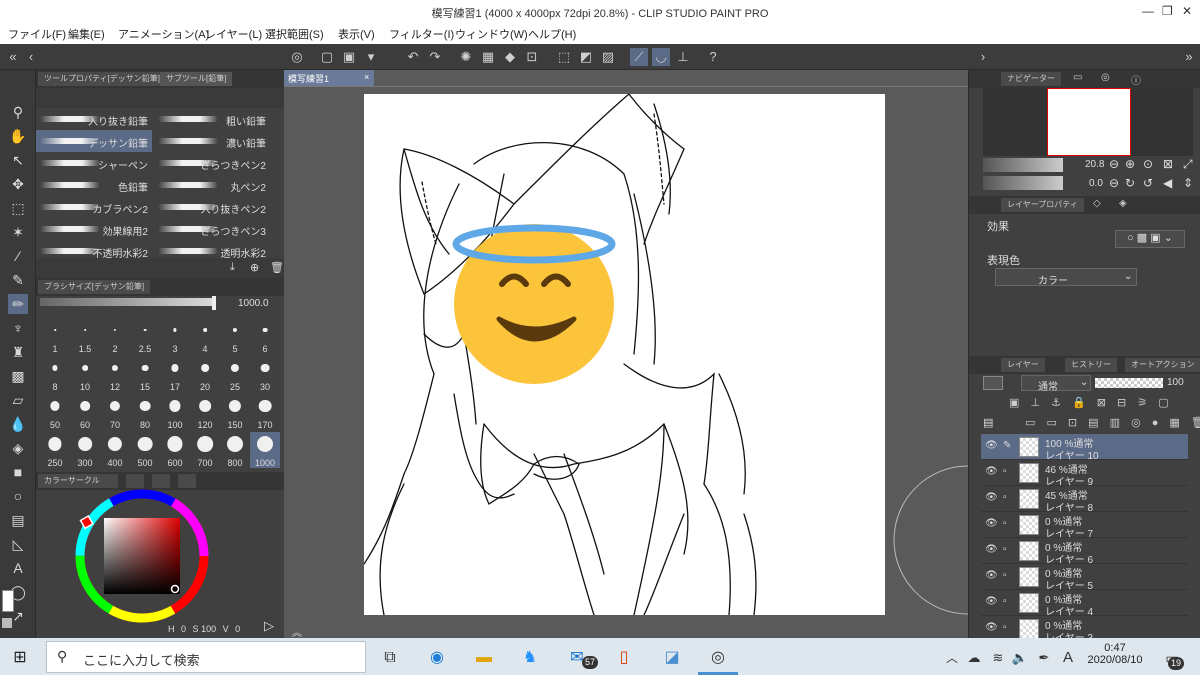 This screenshot has height=675, width=1200. What do you see at coordinates (233, 34) in the screenshot?
I see `menu-layer: レイヤー(L)` at bounding box center [233, 34].